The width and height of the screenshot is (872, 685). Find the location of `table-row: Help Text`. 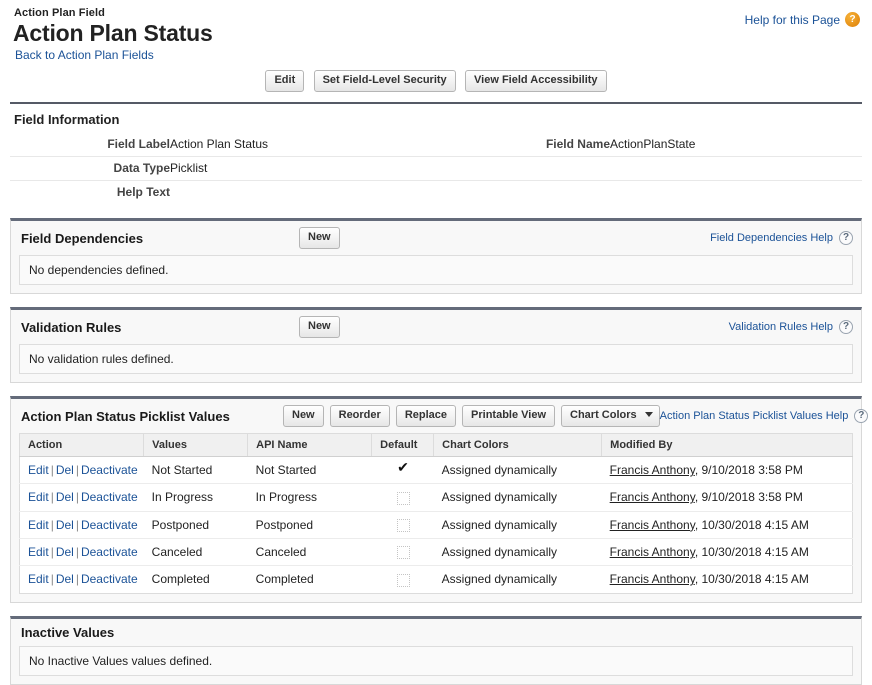

table-row: Help Text is located at coordinates (436, 193).